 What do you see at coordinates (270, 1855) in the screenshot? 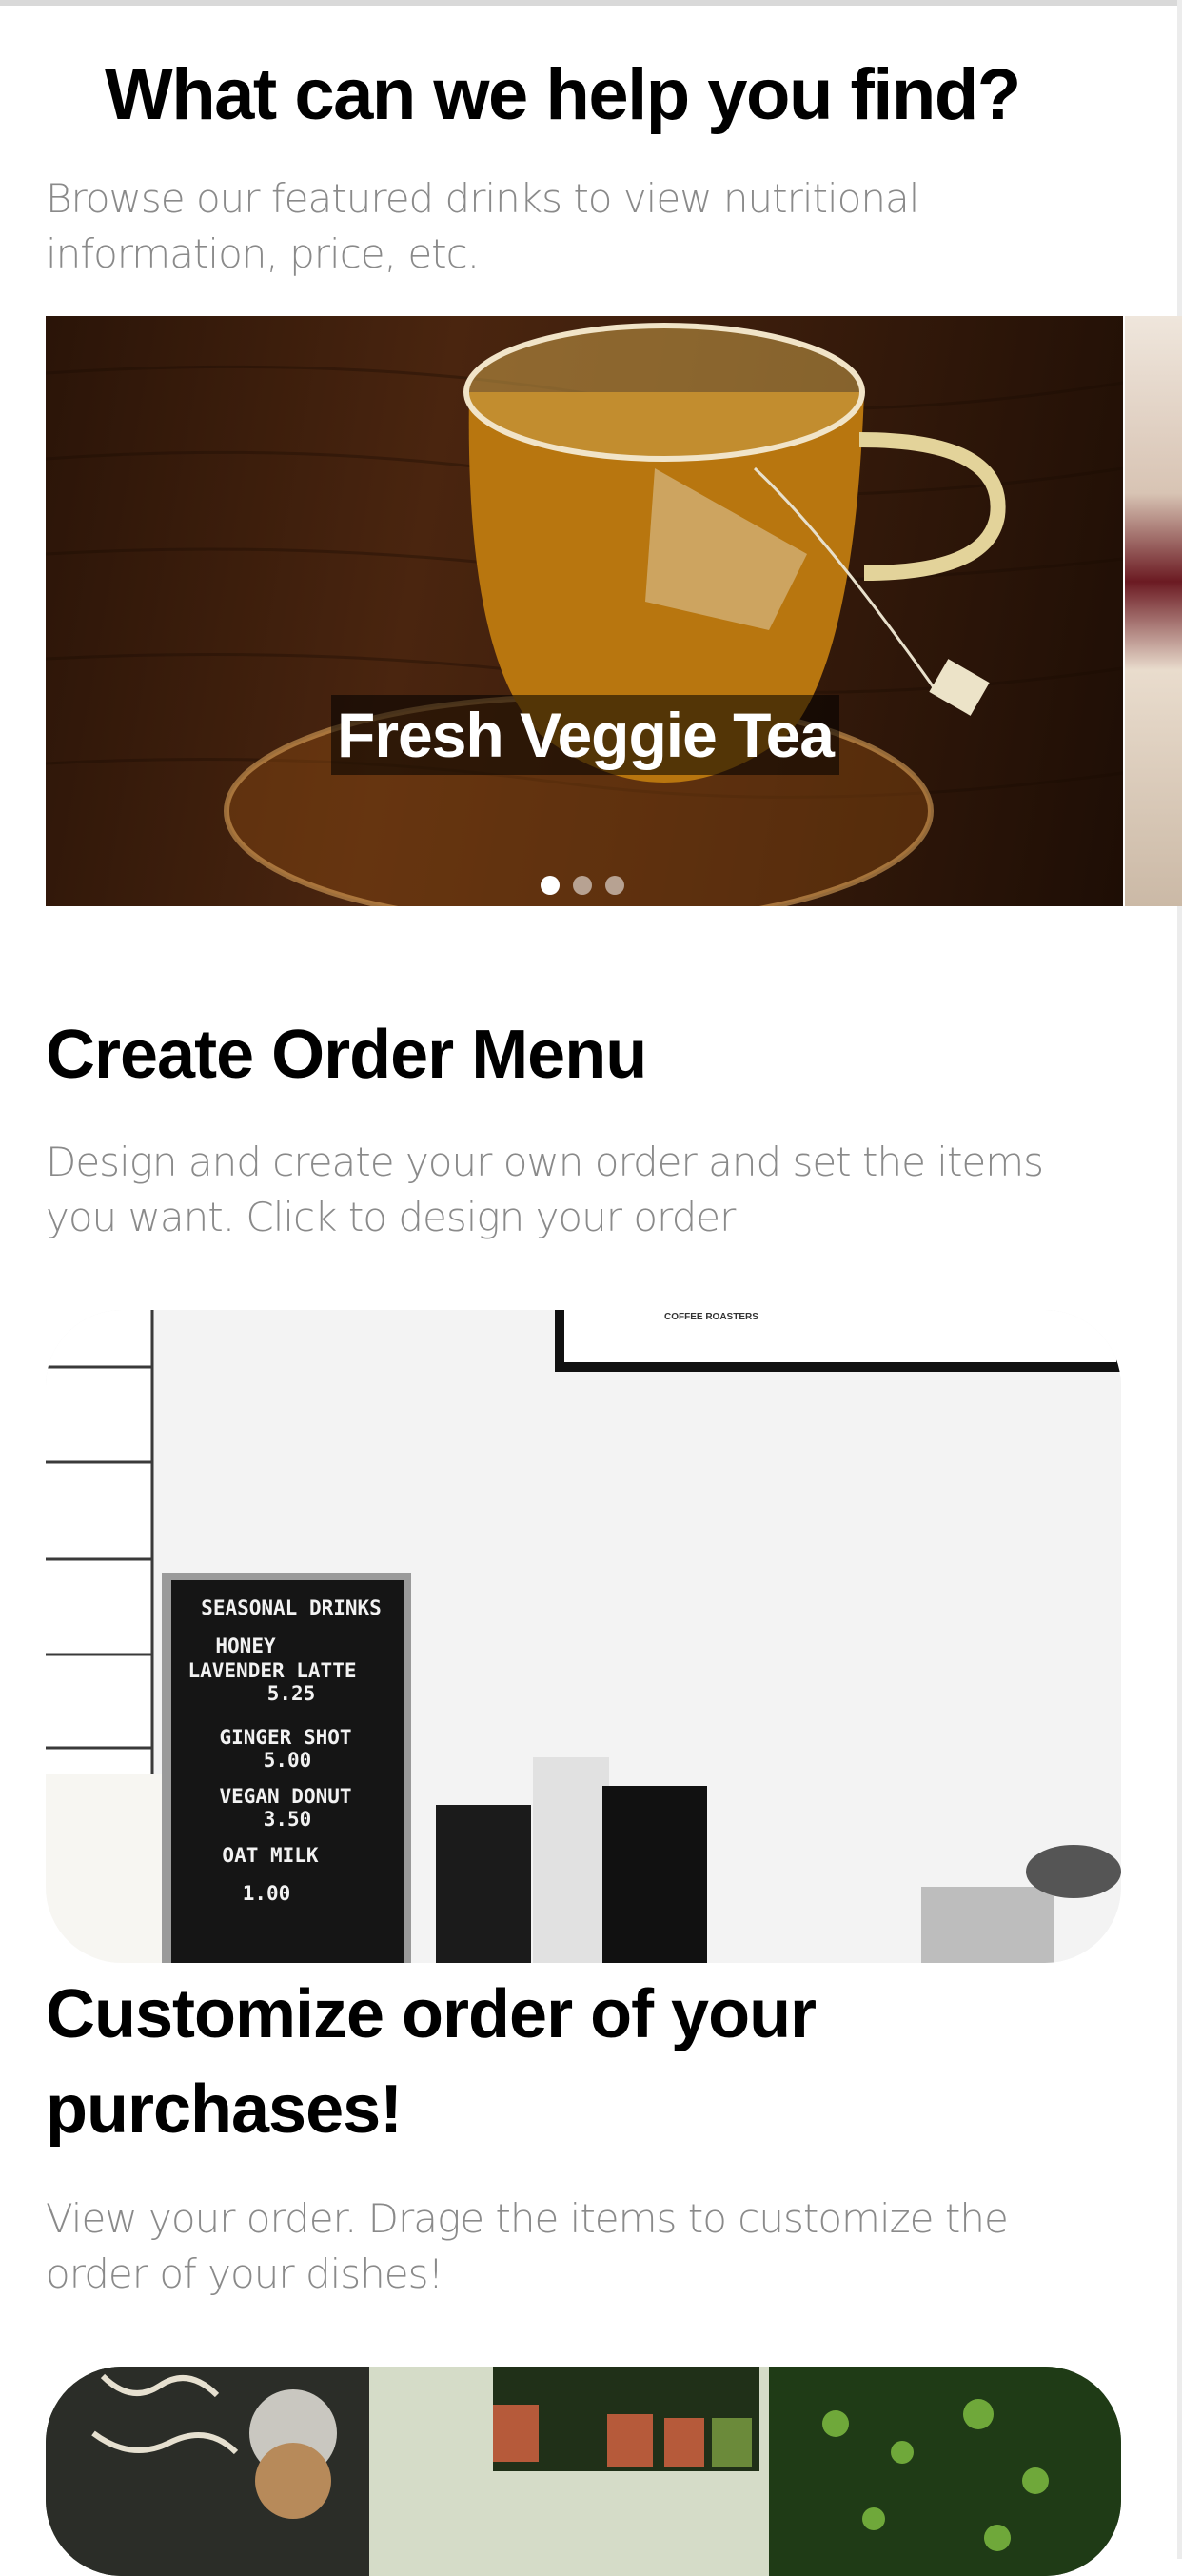
I see `board-line-9: OAT MILK` at bounding box center [270, 1855].